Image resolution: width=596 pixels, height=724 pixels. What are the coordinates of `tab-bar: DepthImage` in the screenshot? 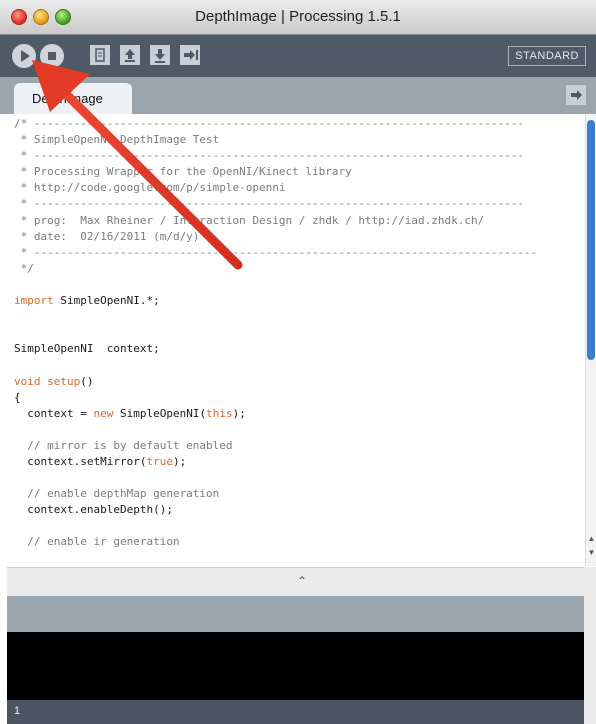 It's located at (298, 95).